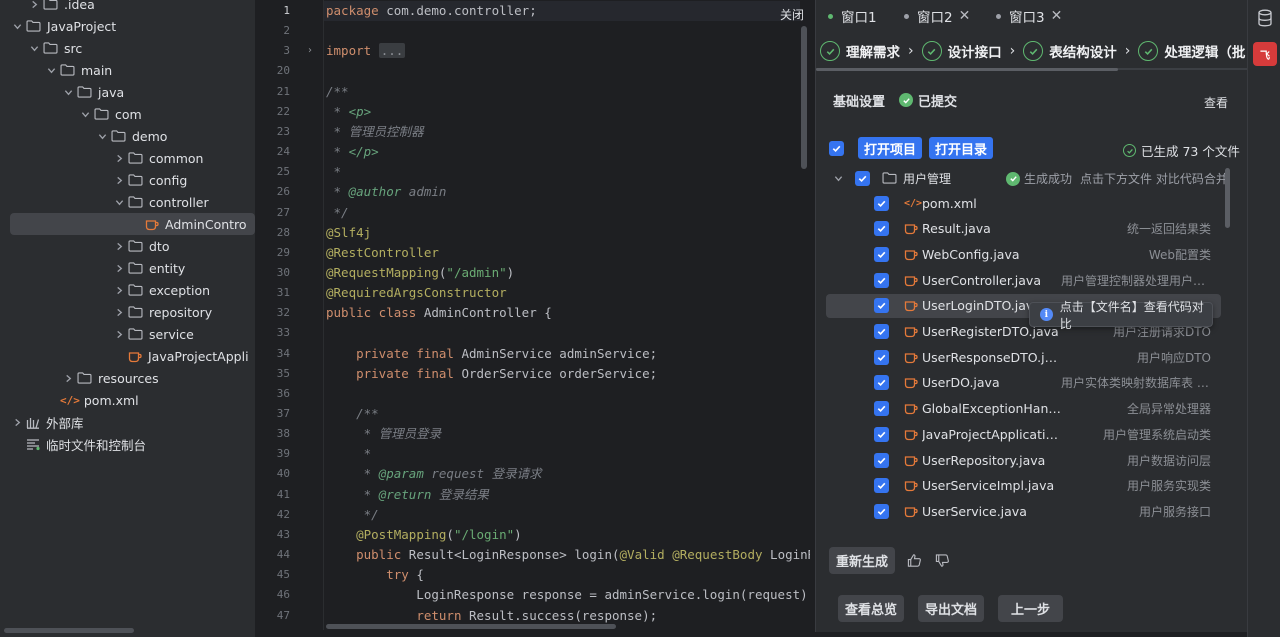 The width and height of the screenshot is (1280, 637). Describe the element at coordinates (127, 422) in the screenshot. I see `tree-item: 外部库` at that location.